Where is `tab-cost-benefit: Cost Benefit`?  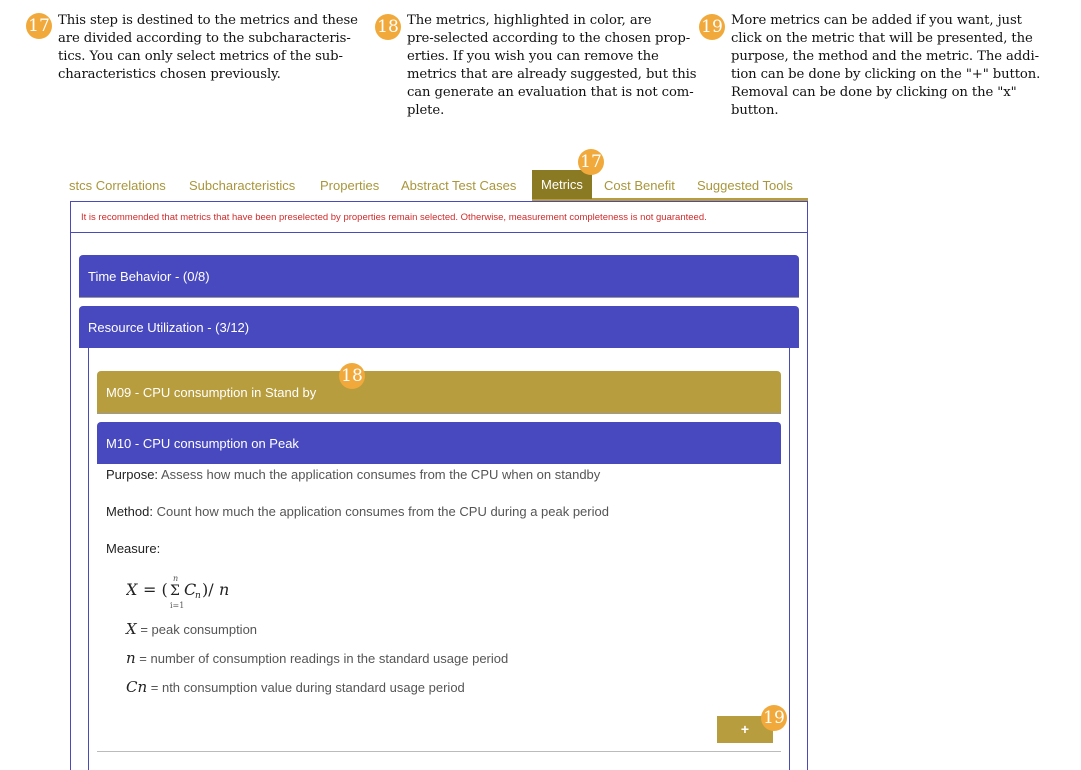
tab-cost-benefit: Cost Benefit is located at coordinates (639, 185).